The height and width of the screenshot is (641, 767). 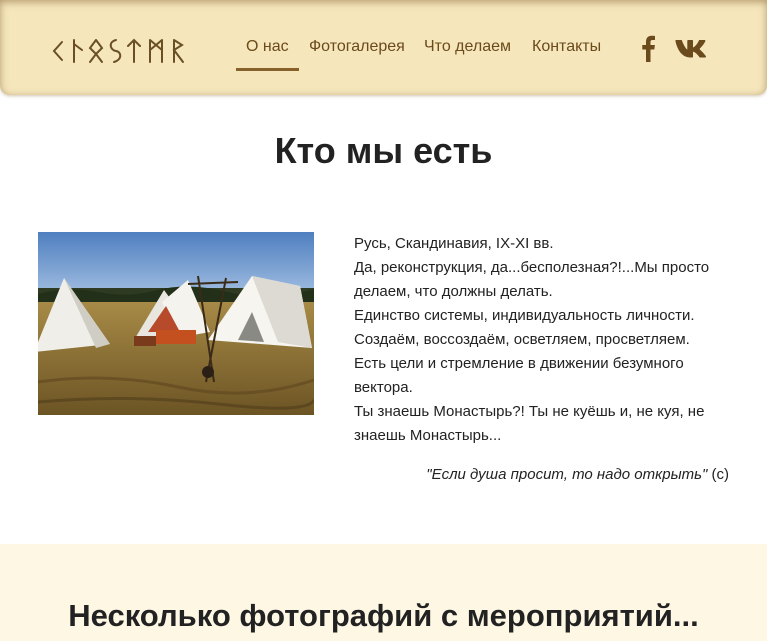 I want to click on nav-item-contacts: Контакты, so click(x=566, y=52).